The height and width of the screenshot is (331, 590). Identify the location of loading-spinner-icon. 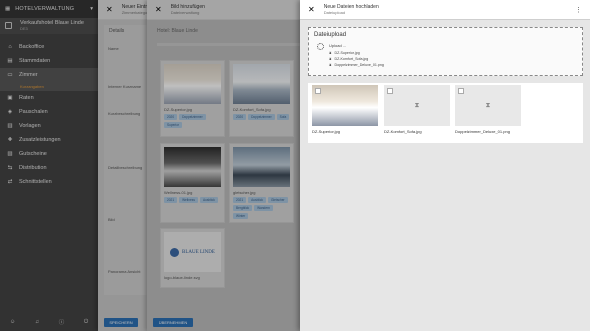
(320, 46).